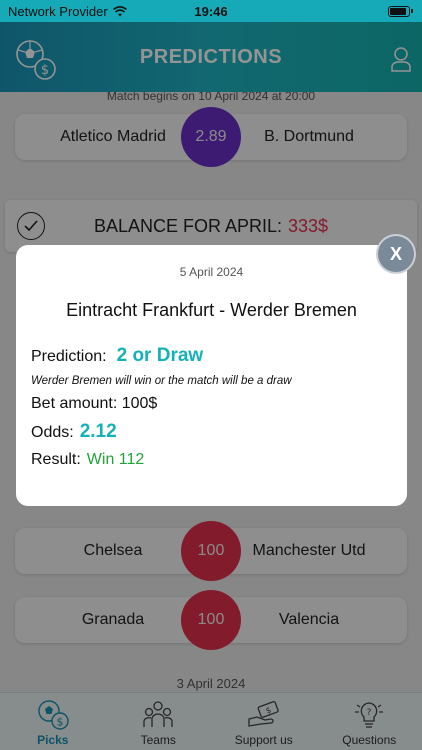 The image size is (422, 750). What do you see at coordinates (160, 355) in the screenshot?
I see `prediction-value: 2 or Draw` at bounding box center [160, 355].